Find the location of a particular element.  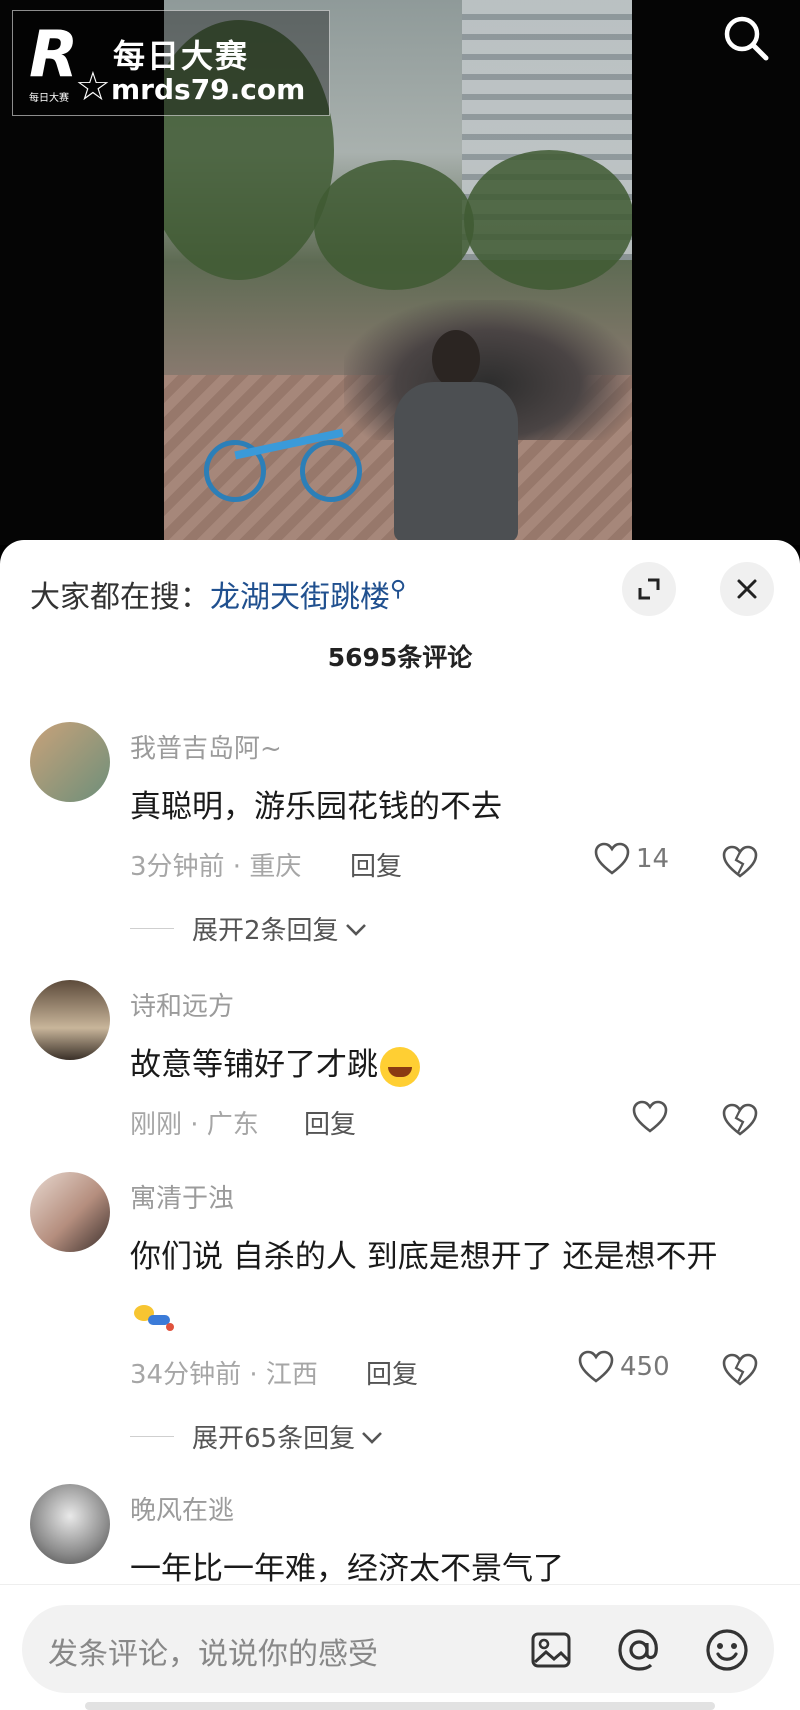

fullscreen-button is located at coordinates (649, 589).